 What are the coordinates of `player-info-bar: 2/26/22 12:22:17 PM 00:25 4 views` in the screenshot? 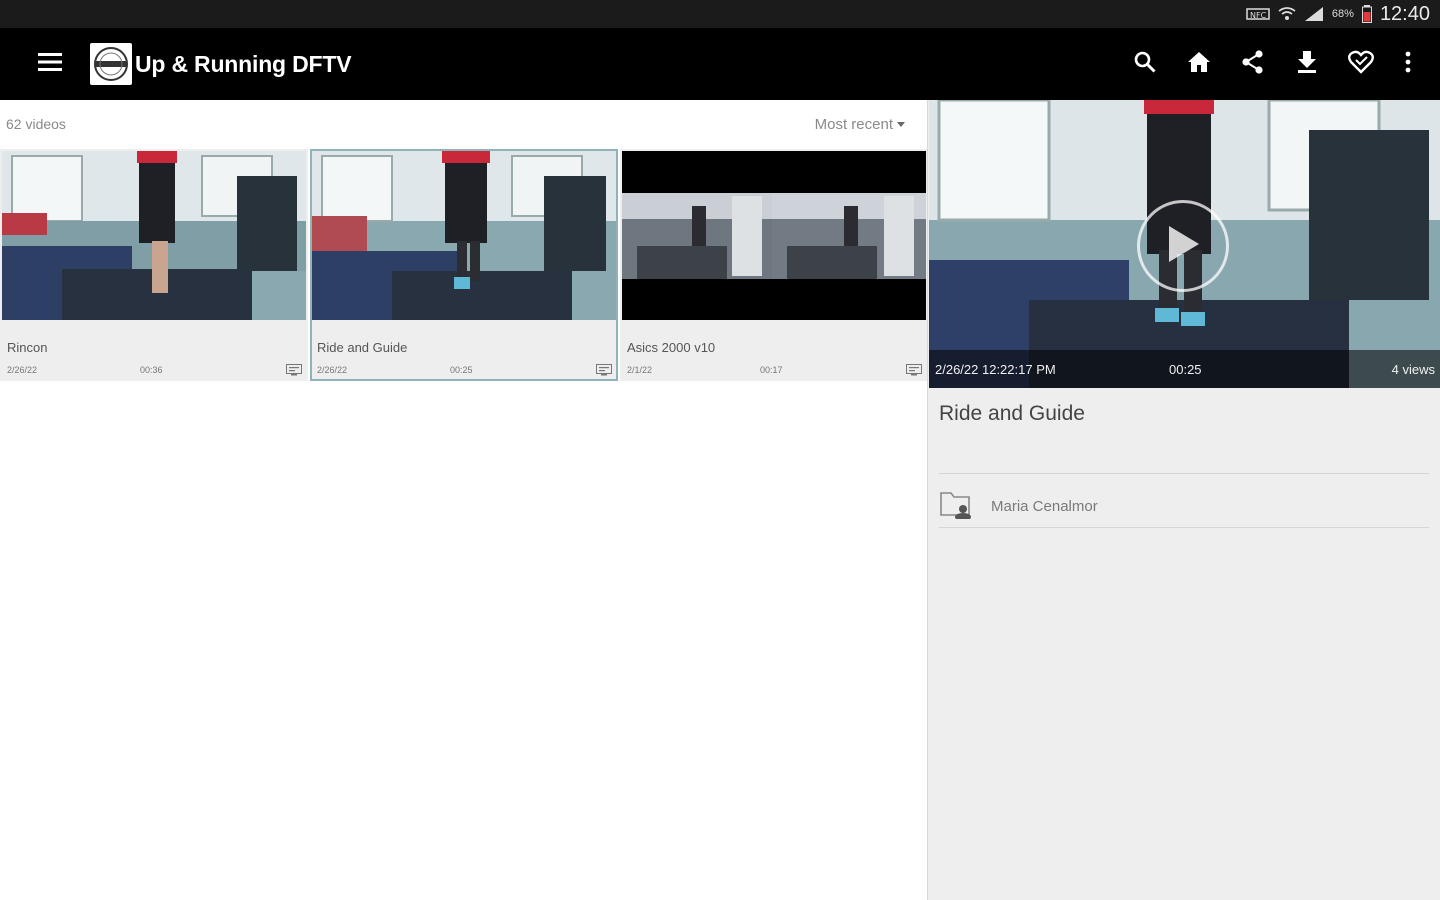 It's located at (1184, 369).